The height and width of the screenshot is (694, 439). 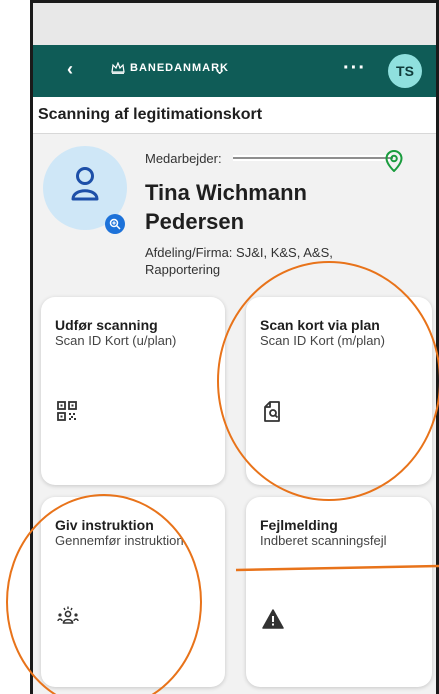 What do you see at coordinates (116, 340) in the screenshot?
I see `card-subtitle: Scan ID Kort (u/plan)` at bounding box center [116, 340].